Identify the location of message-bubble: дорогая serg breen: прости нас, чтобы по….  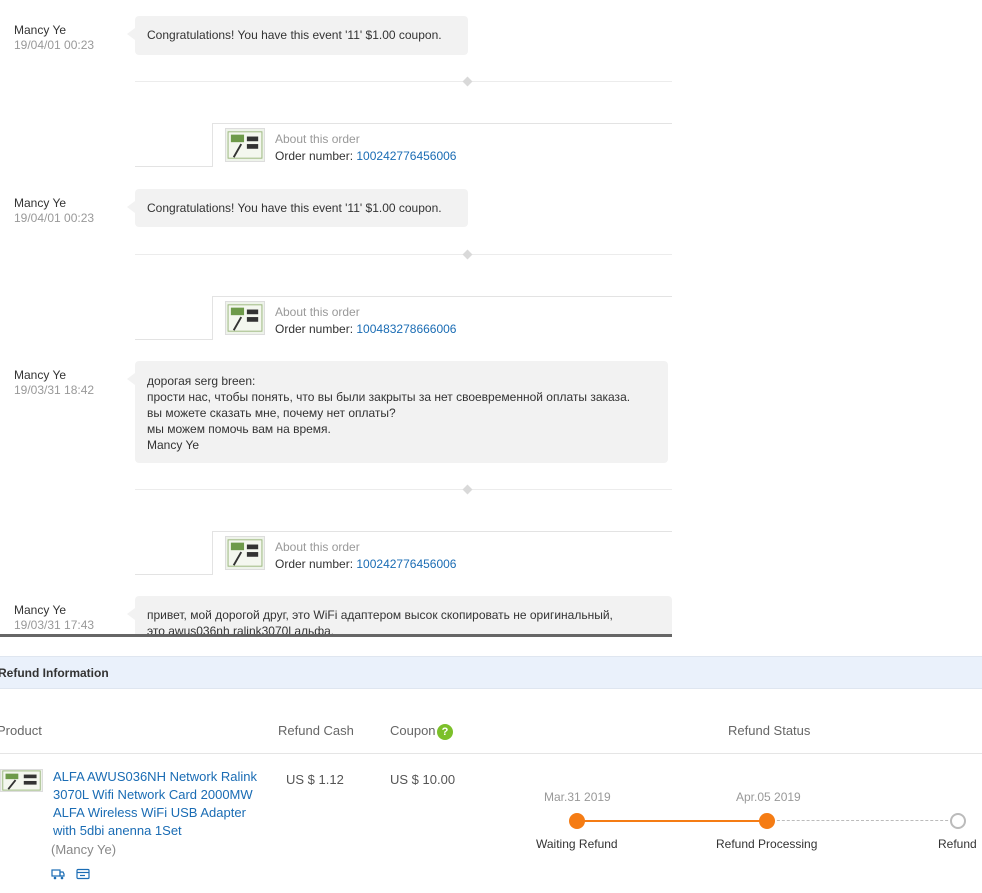
(397, 412).